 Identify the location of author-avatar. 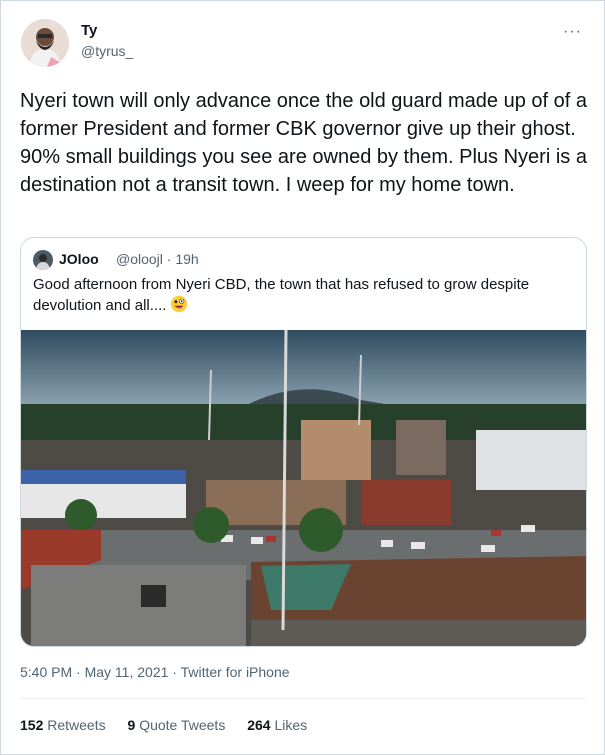
(45, 43).